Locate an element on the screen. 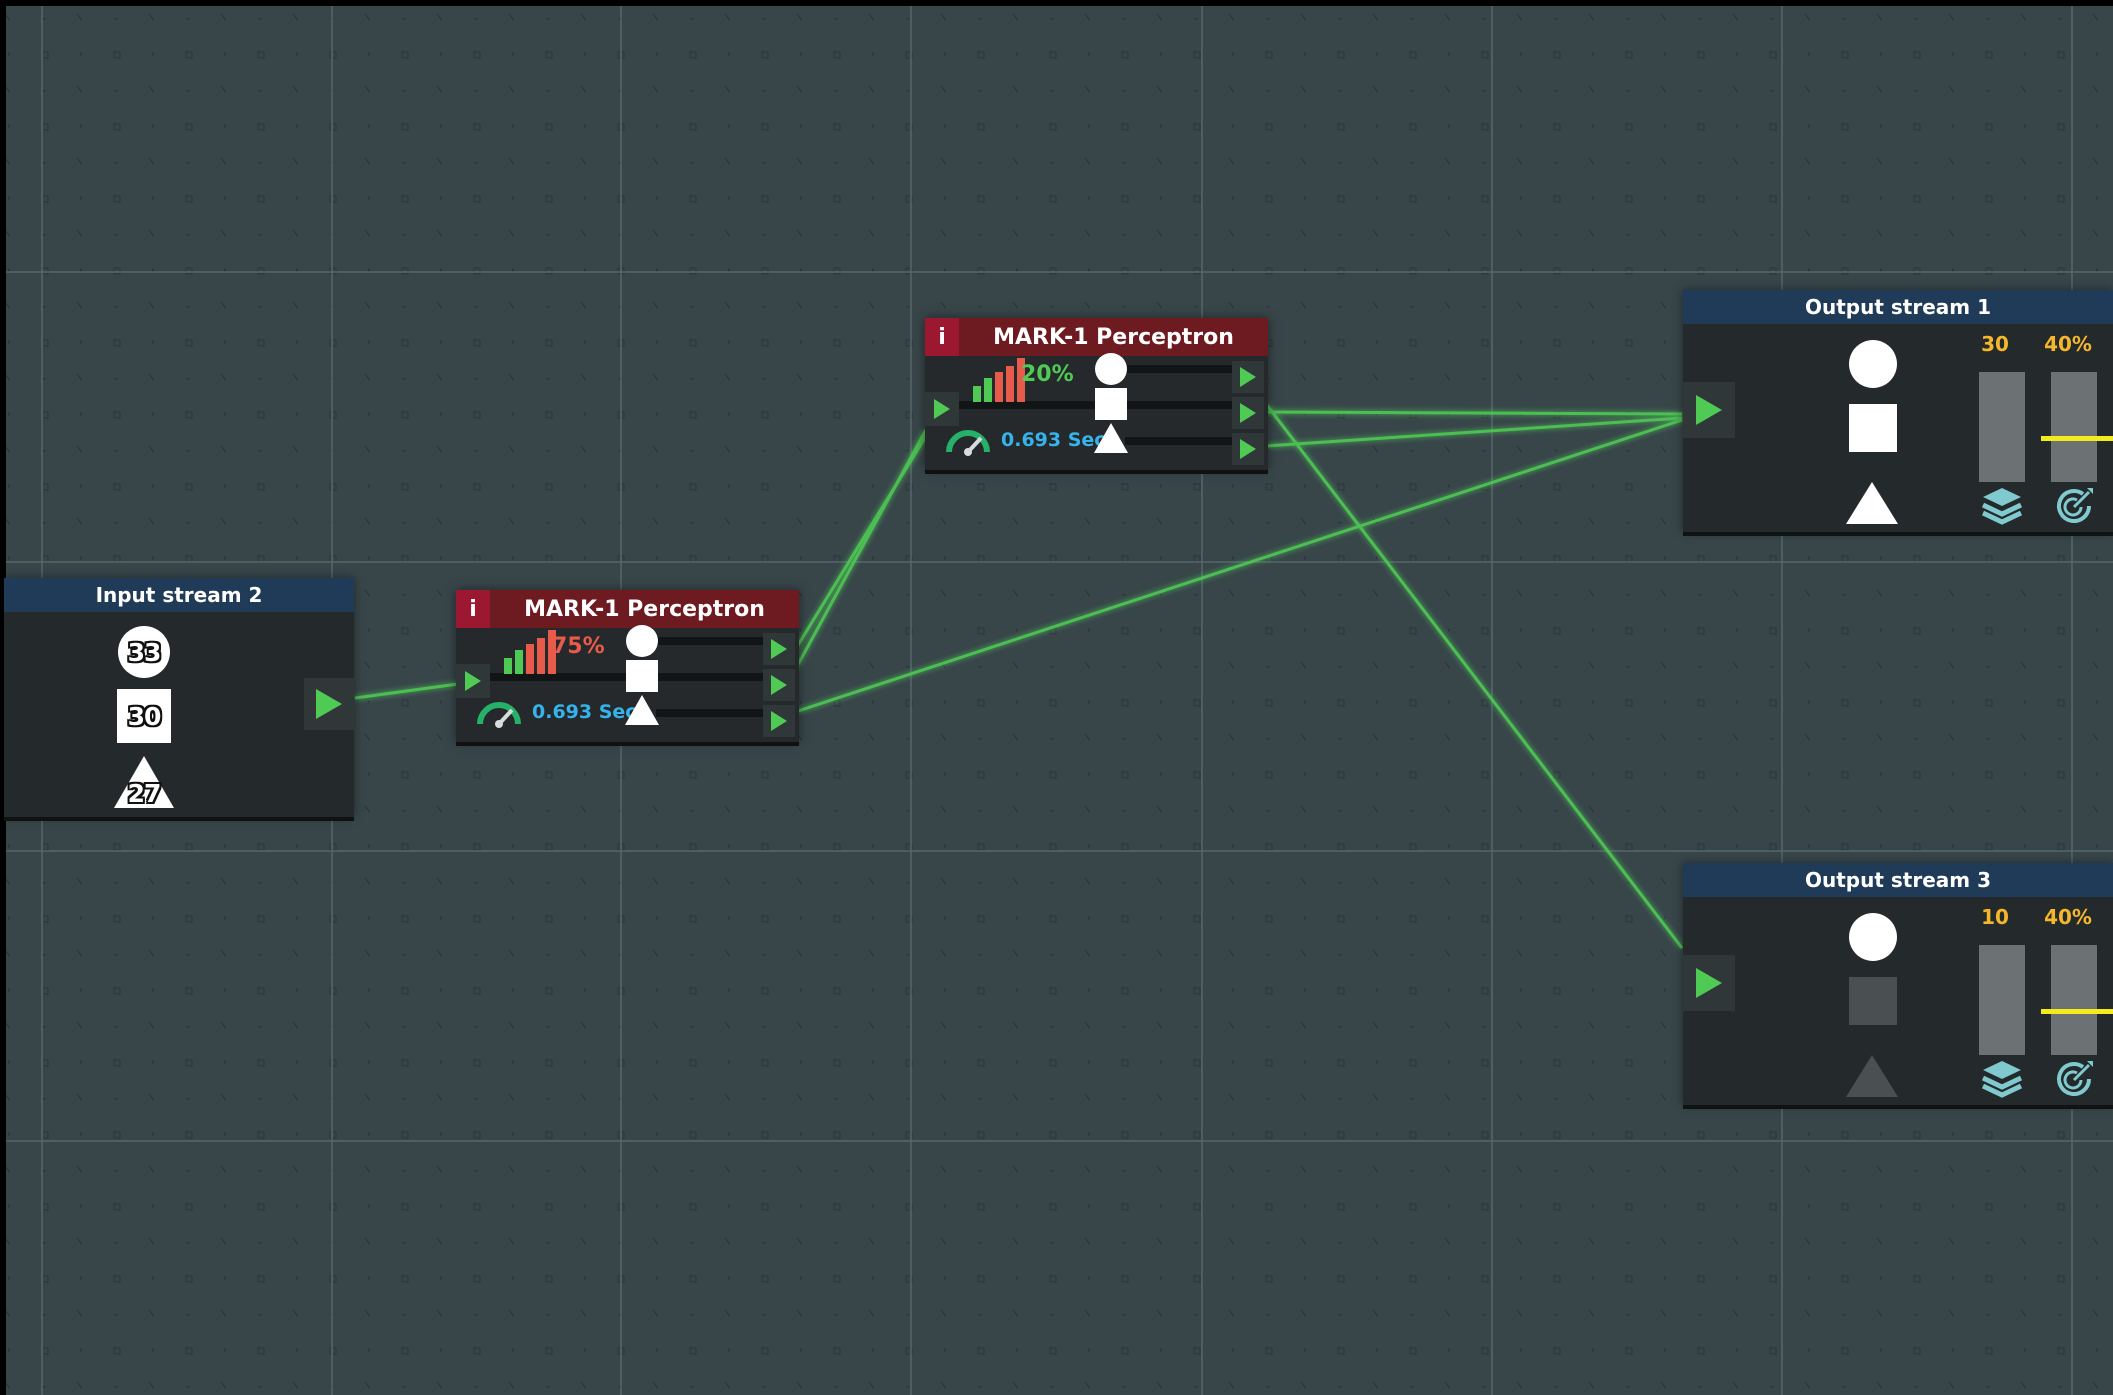 The width and height of the screenshot is (2113, 1395). output-3-target-bar is located at coordinates (2074, 1000).